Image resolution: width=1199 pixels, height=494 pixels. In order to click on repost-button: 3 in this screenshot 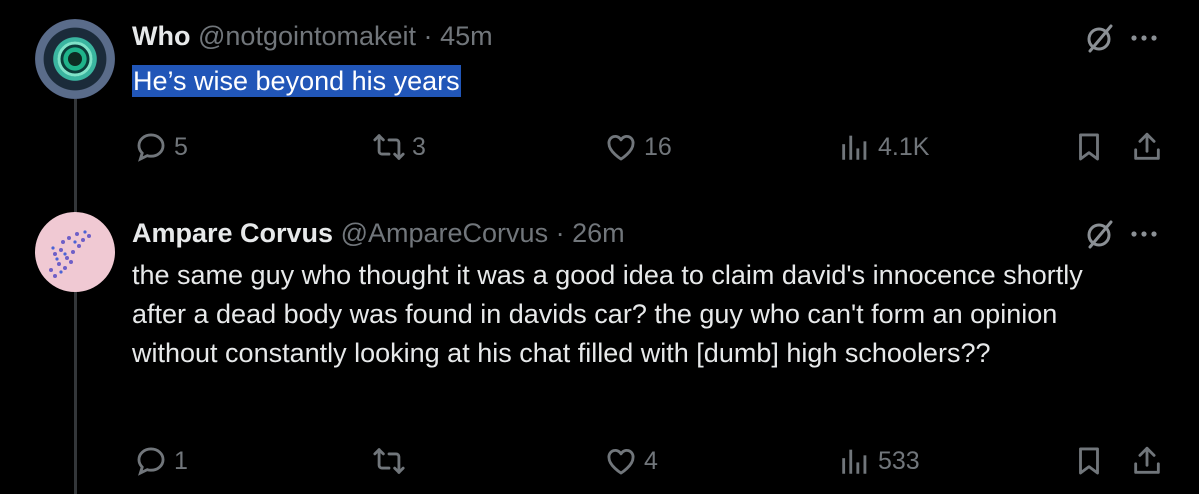, I will do `click(399, 147)`.